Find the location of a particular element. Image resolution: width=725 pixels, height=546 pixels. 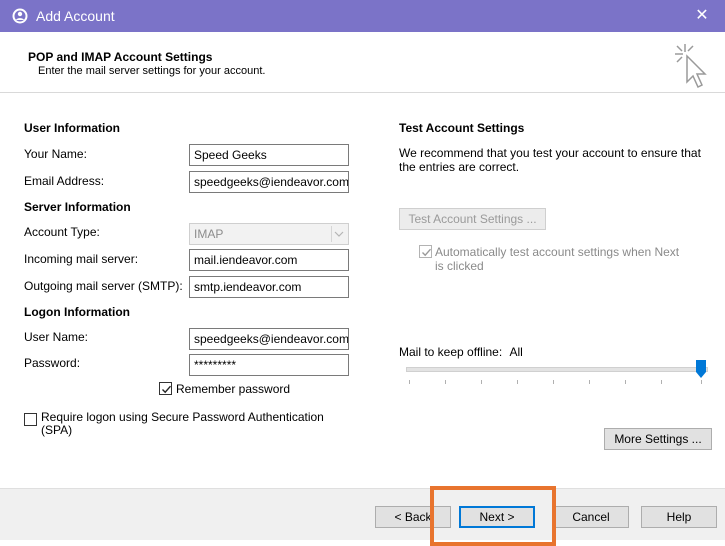

mail-offline-value: All is located at coordinates (516, 352).